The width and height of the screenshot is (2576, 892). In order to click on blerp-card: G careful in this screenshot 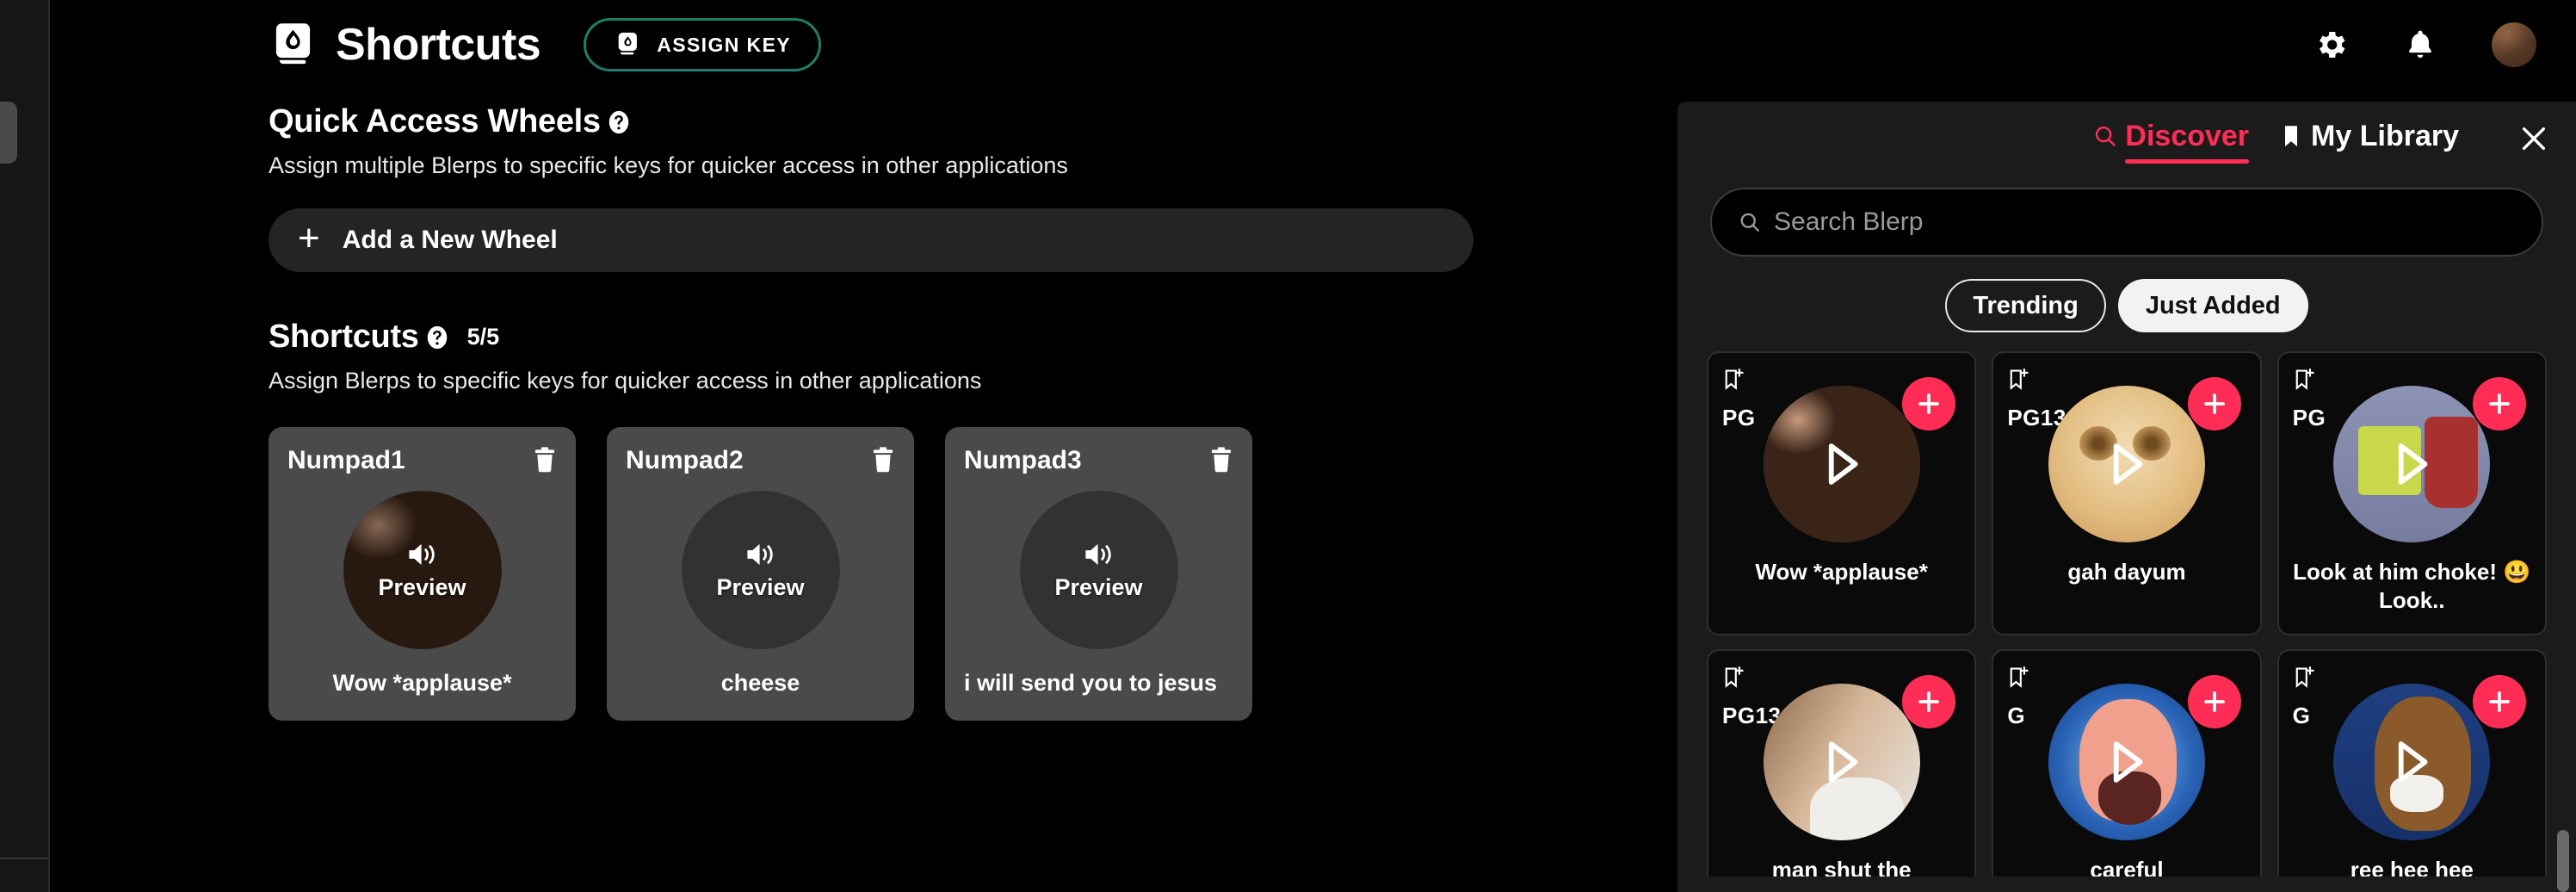, I will do `click(2127, 763)`.